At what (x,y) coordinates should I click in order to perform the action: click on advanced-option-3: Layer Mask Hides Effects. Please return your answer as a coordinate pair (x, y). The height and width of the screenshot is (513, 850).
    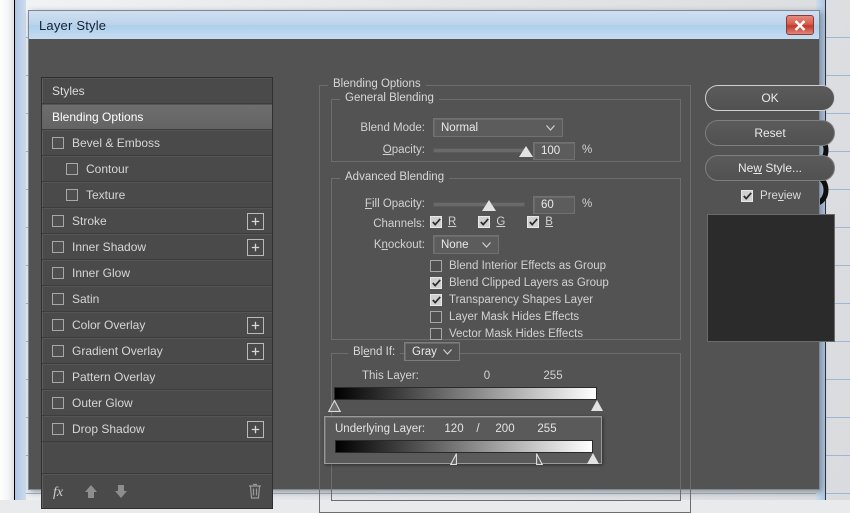
    Looking at the image, I should click on (519, 317).